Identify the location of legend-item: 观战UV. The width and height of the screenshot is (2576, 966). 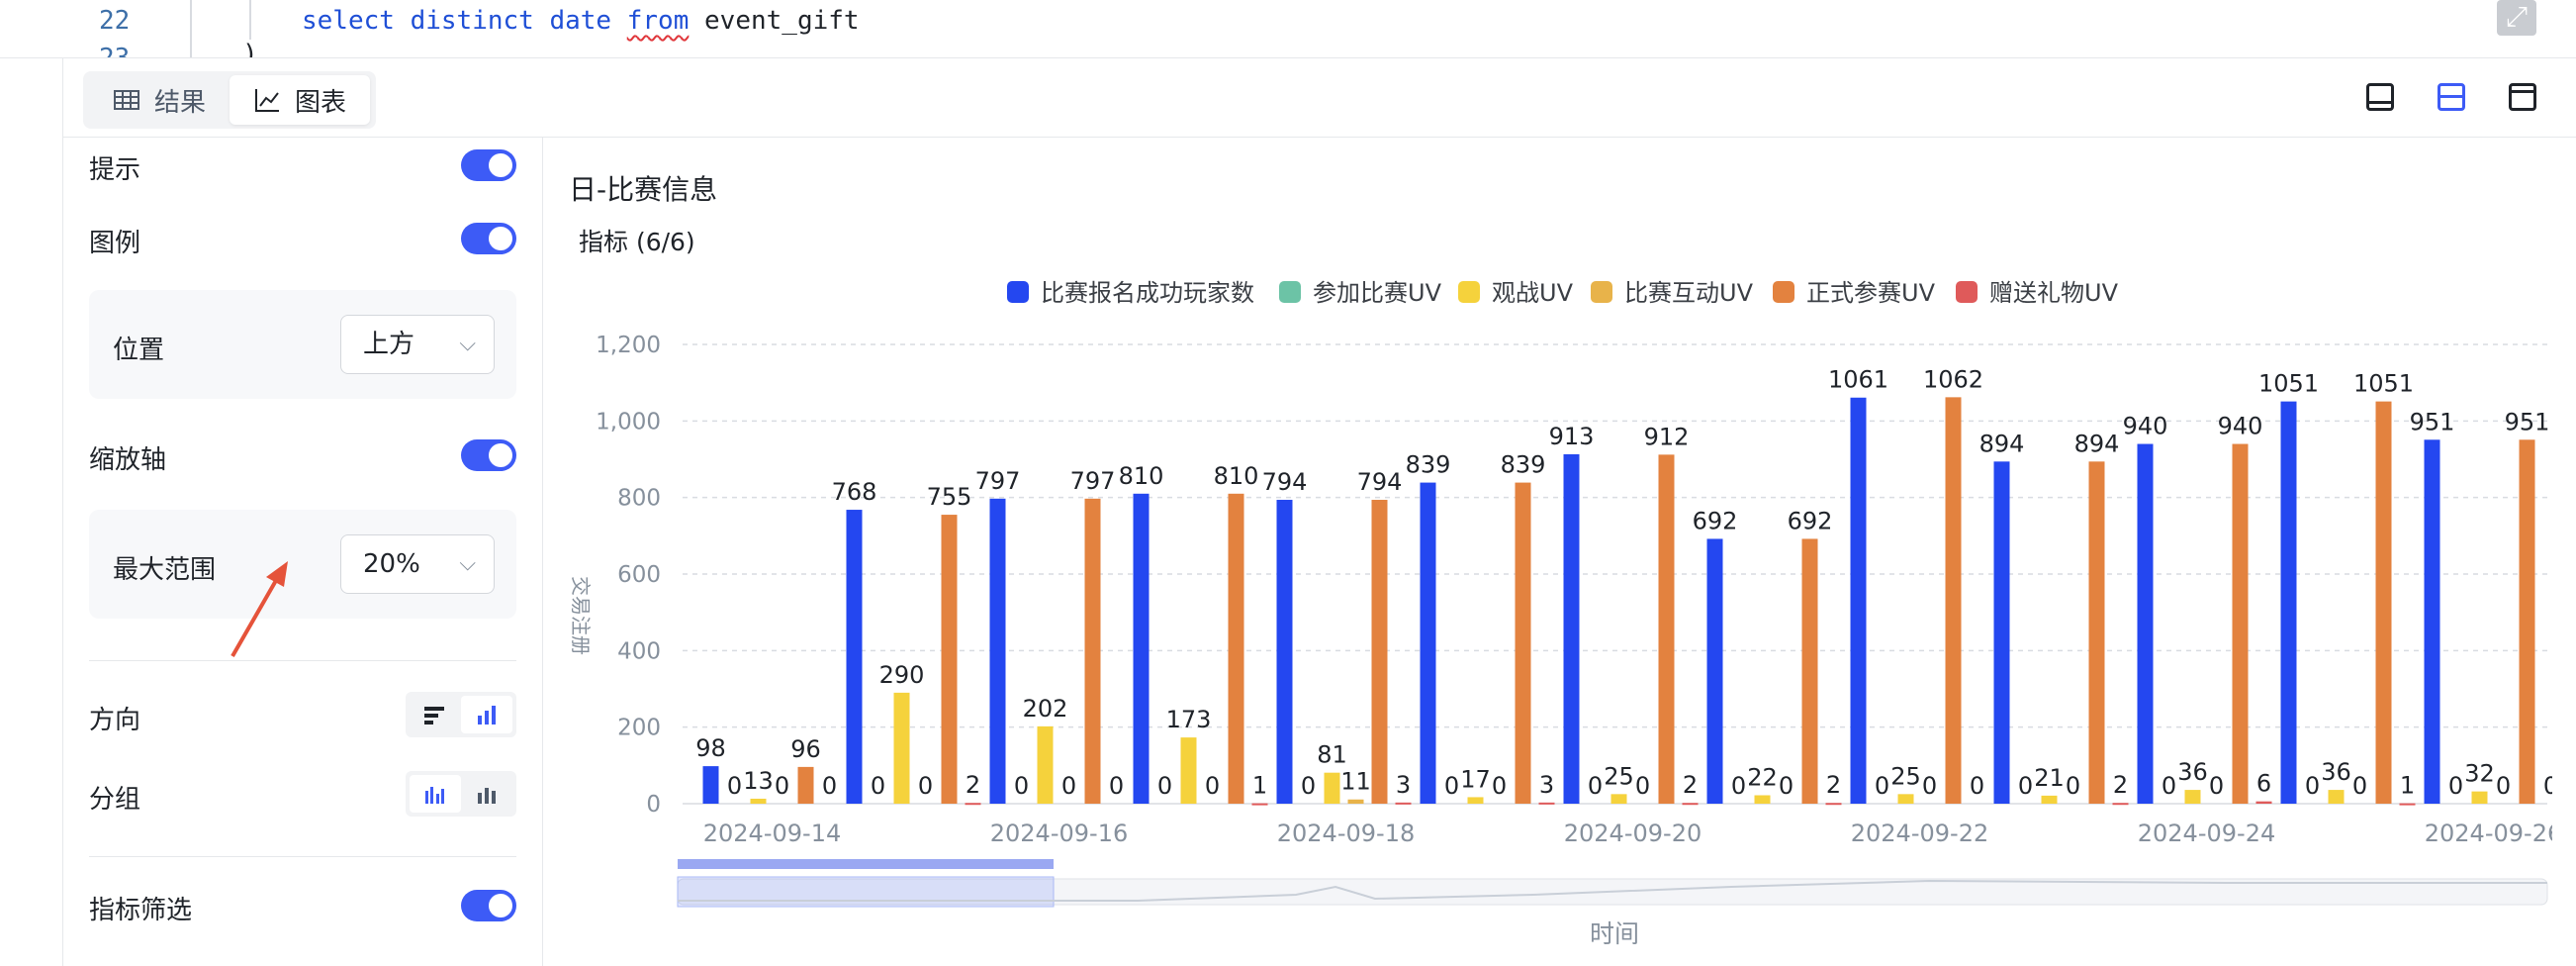
(1533, 293).